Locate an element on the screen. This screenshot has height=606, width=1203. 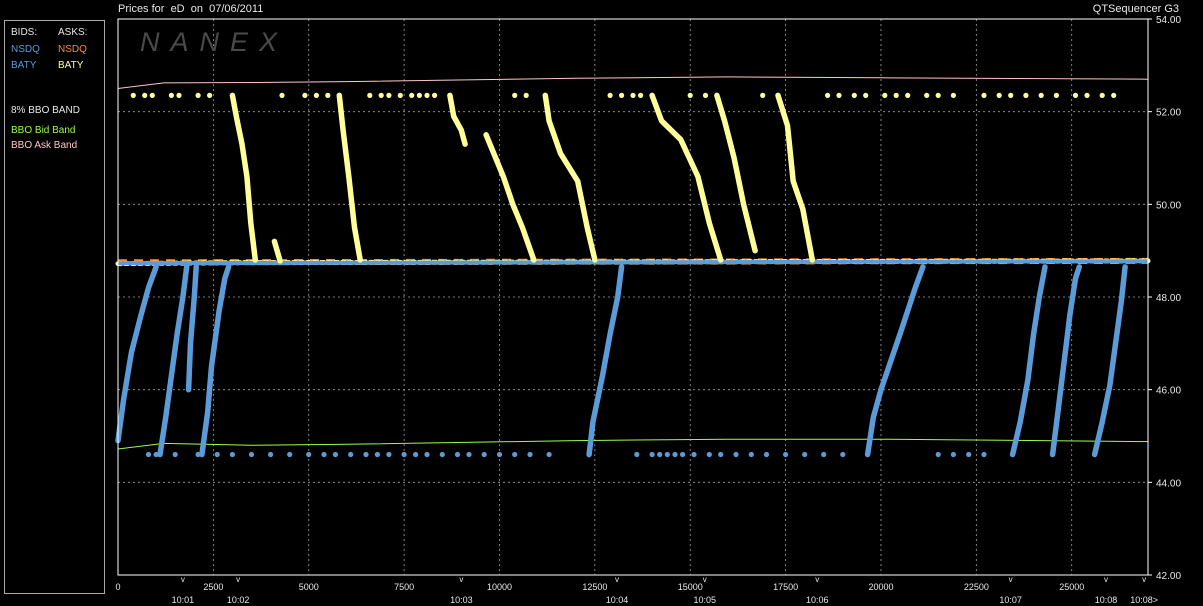
x-tick-label: 25000 is located at coordinates (1071, 587).